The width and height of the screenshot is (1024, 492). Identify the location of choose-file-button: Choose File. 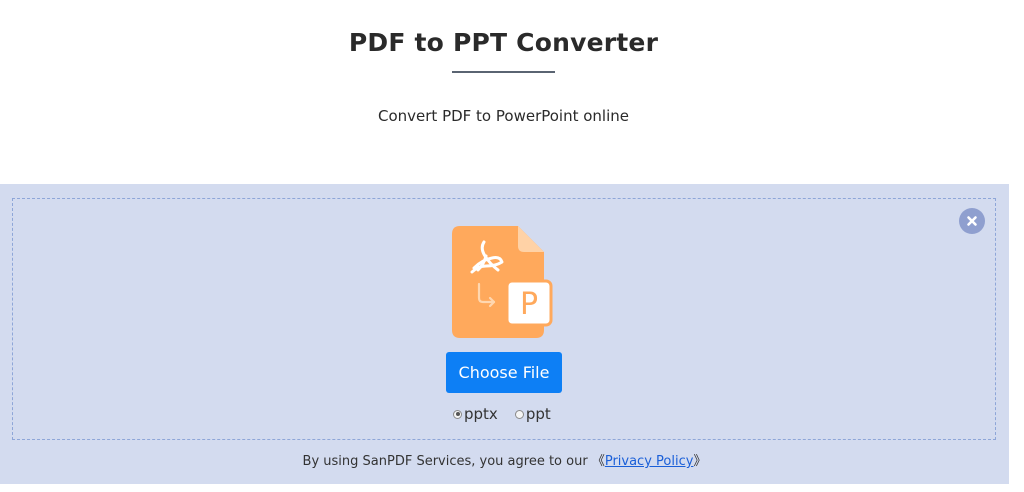
(504, 372).